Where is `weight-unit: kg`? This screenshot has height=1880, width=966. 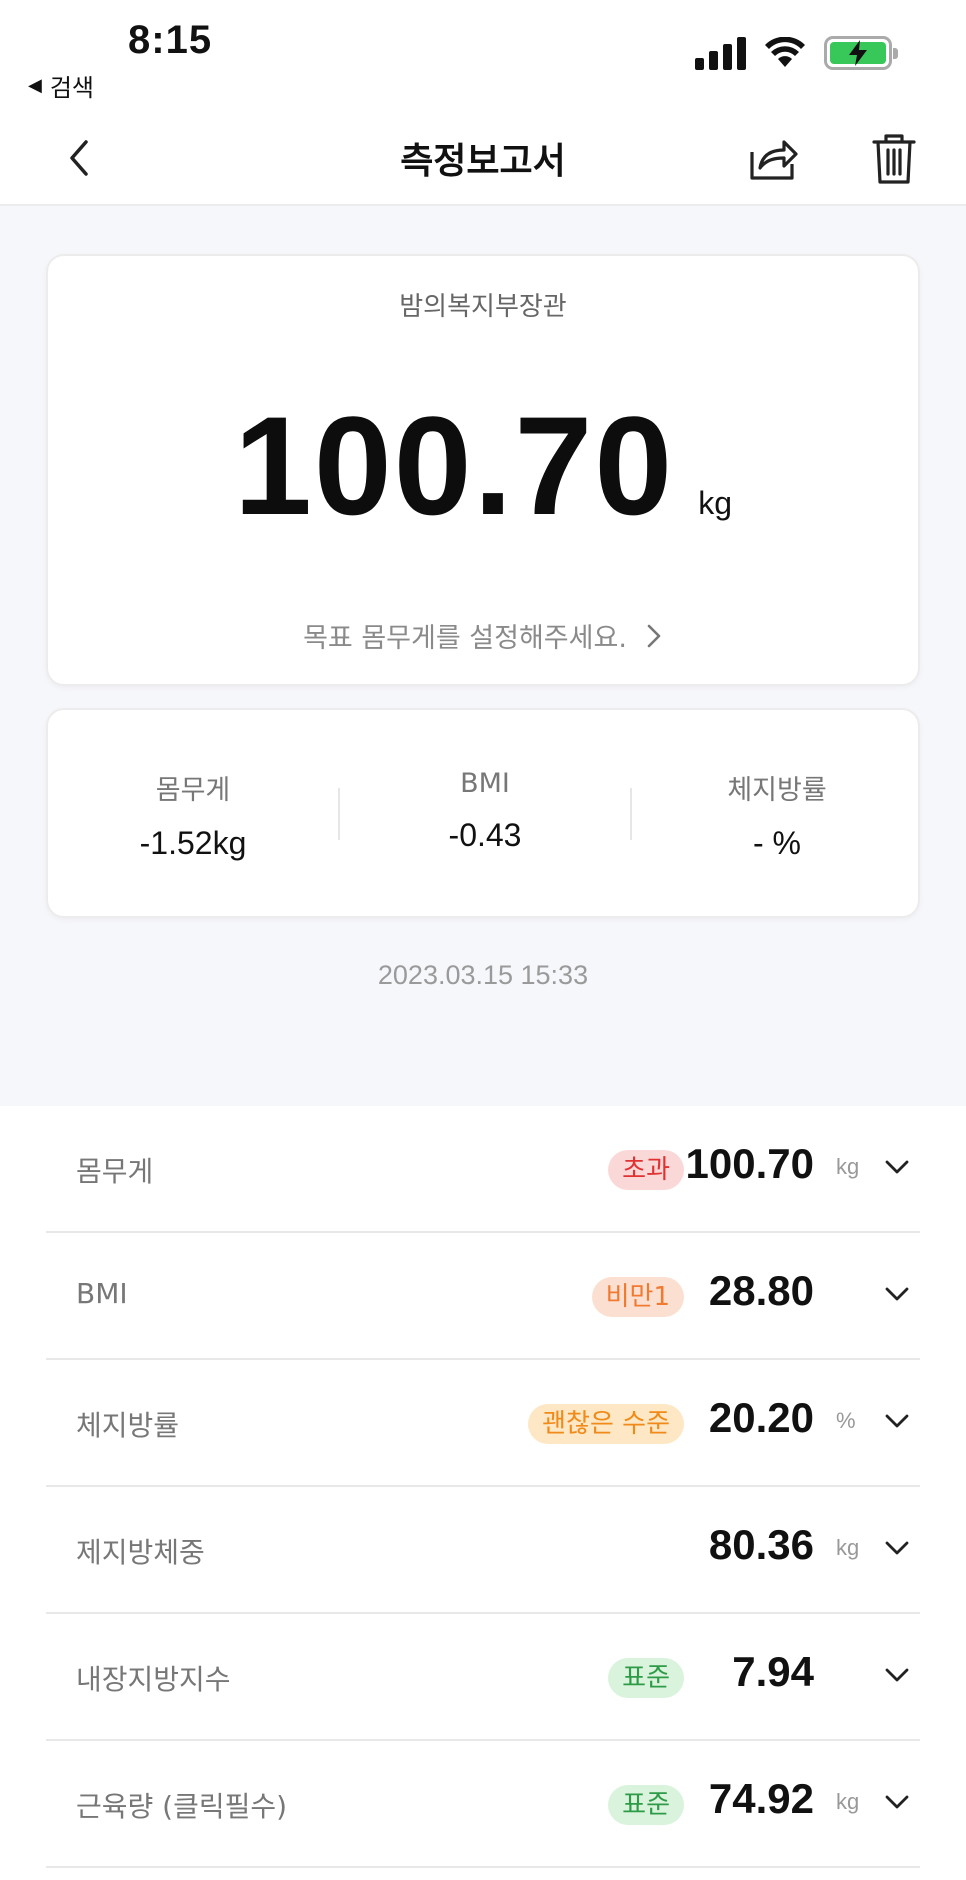 weight-unit: kg is located at coordinates (715, 503).